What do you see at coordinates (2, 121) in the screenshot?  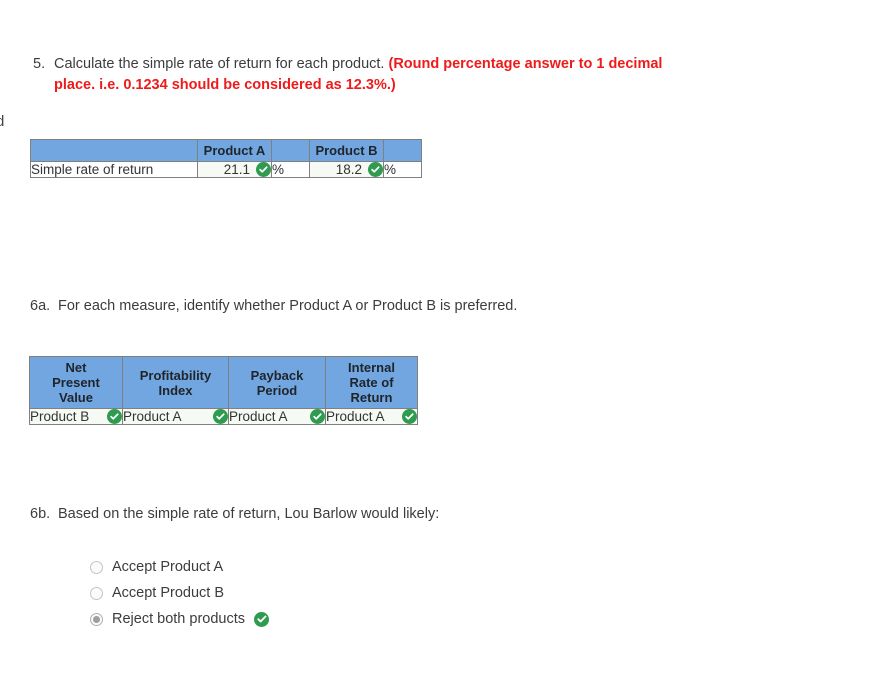 I see `clipped-edge-text: d` at bounding box center [2, 121].